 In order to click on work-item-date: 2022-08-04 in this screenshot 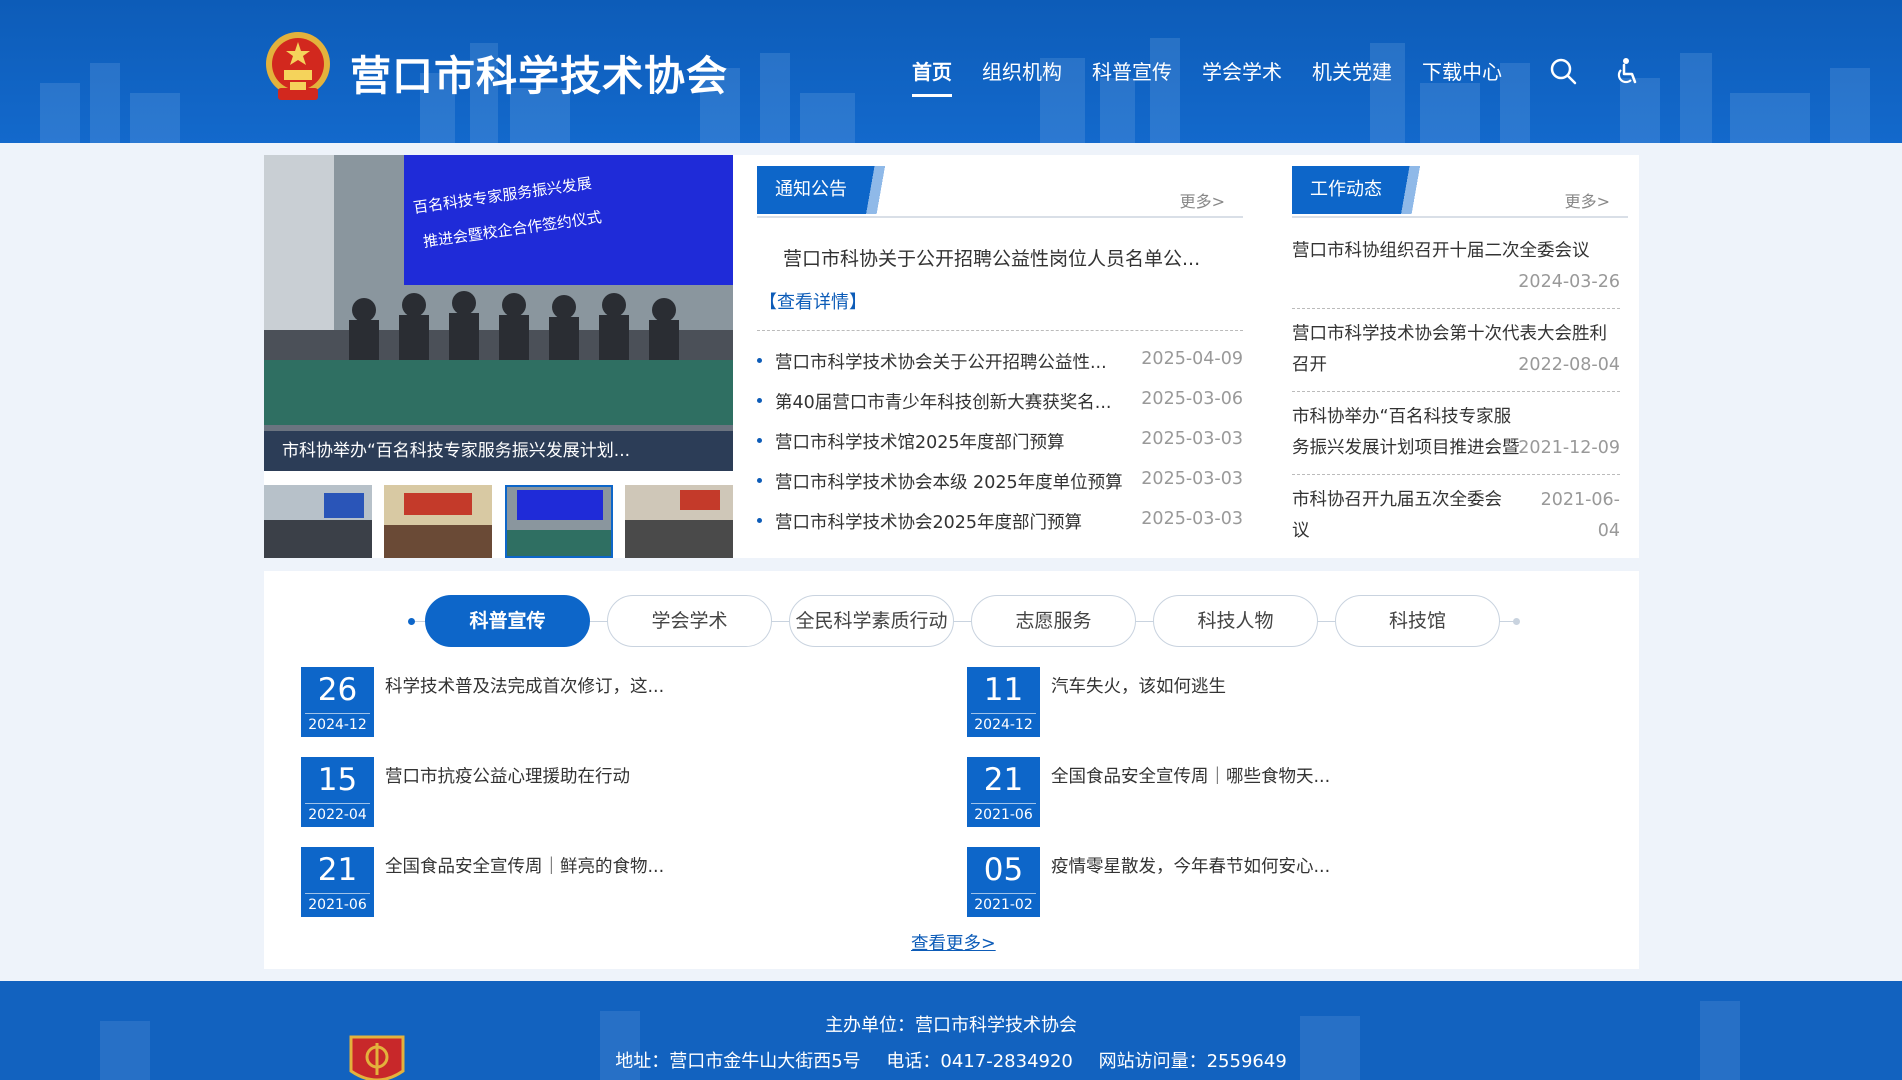, I will do `click(1569, 365)`.